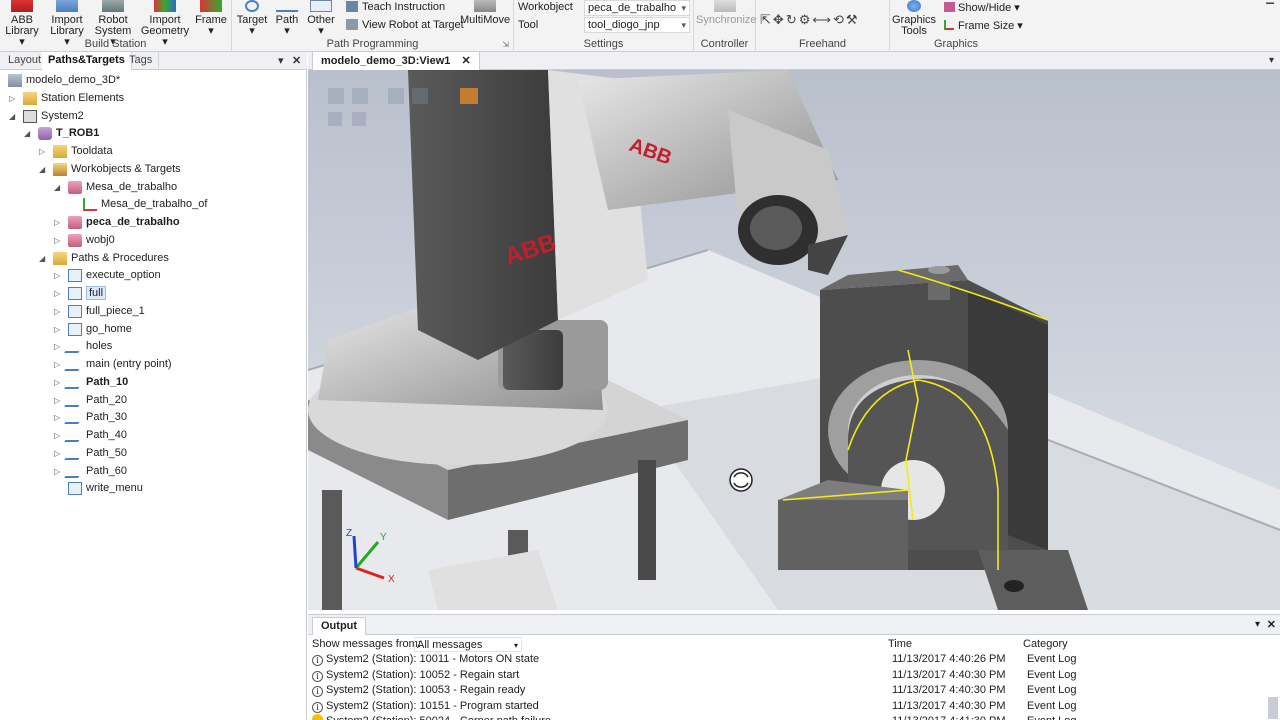 The height and width of the screenshot is (720, 1280). What do you see at coordinates (296, 60) in the screenshot?
I see `panel-close-icon: ✕` at bounding box center [296, 60].